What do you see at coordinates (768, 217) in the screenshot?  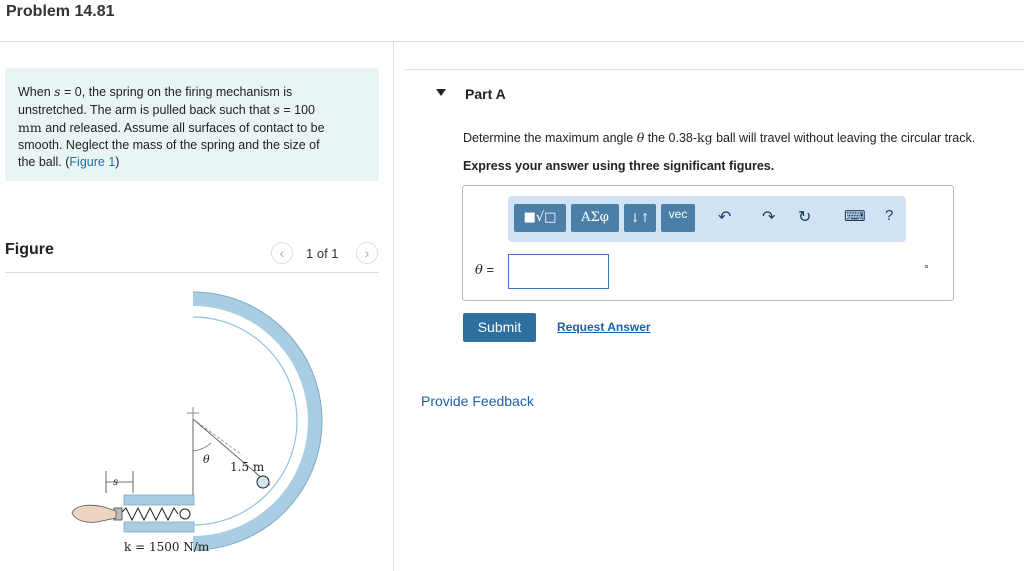 I see `redo-icon: ↷` at bounding box center [768, 217].